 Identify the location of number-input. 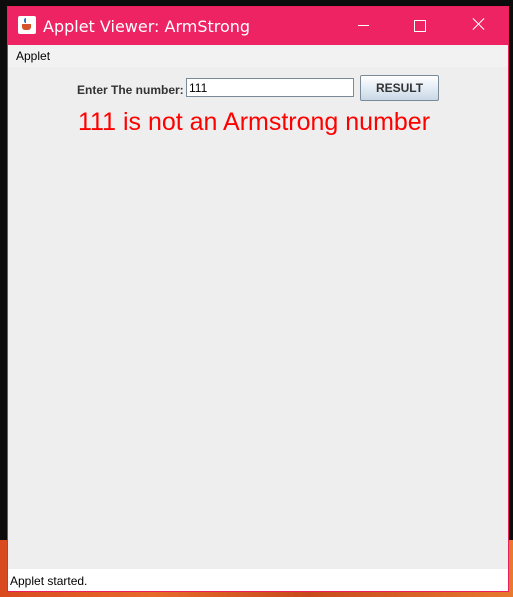
(270, 87).